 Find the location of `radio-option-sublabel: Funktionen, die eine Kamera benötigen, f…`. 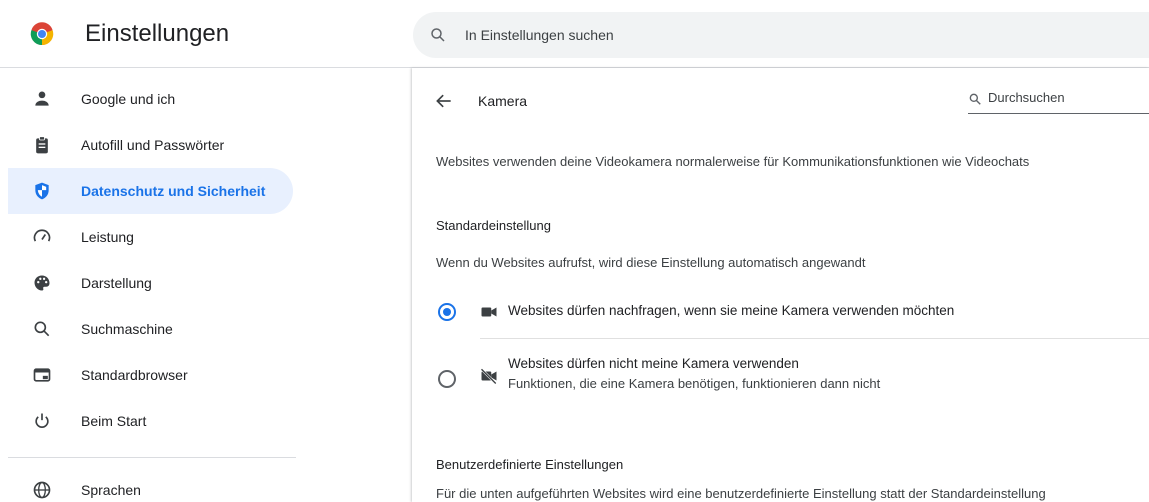

radio-option-sublabel: Funktionen, die eine Kamera benötigen, f… is located at coordinates (694, 383).